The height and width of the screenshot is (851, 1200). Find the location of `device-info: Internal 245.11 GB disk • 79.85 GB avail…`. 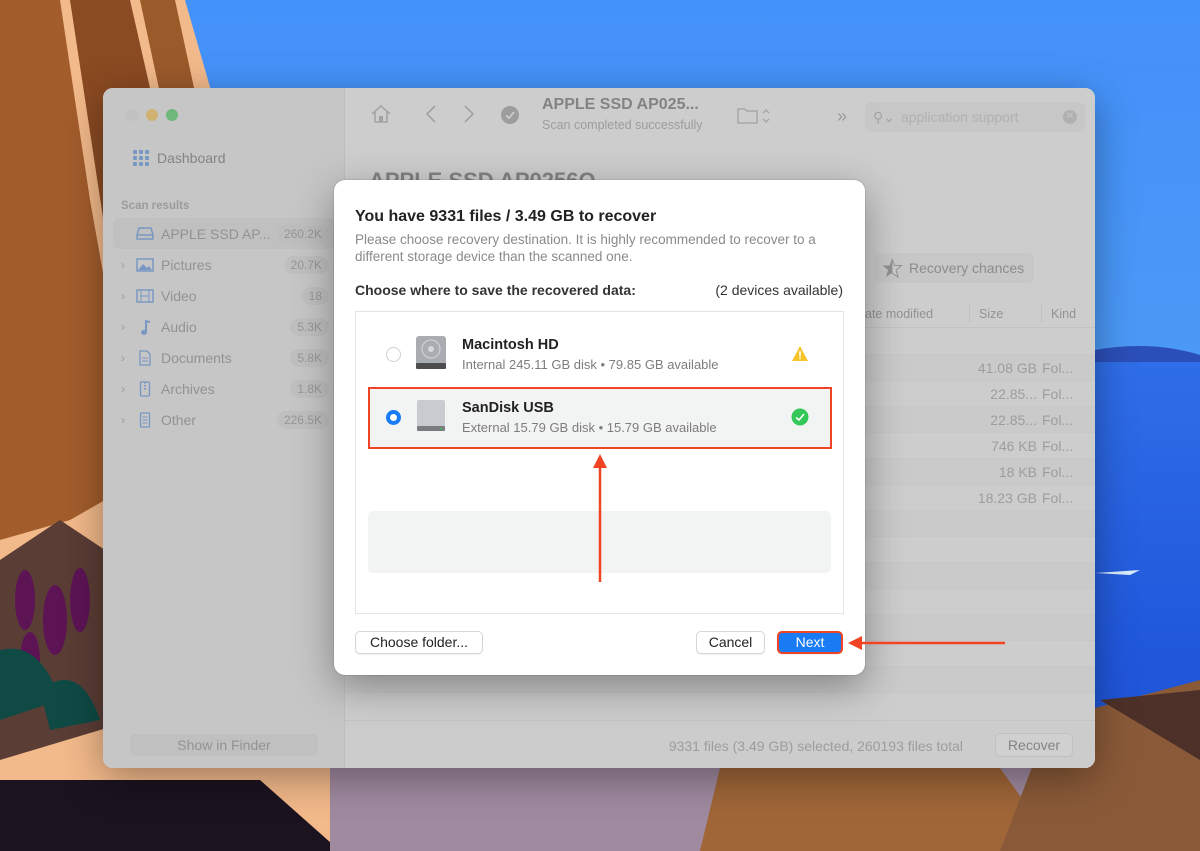

device-info: Internal 245.11 GB disk • 79.85 GB avail… is located at coordinates (590, 364).